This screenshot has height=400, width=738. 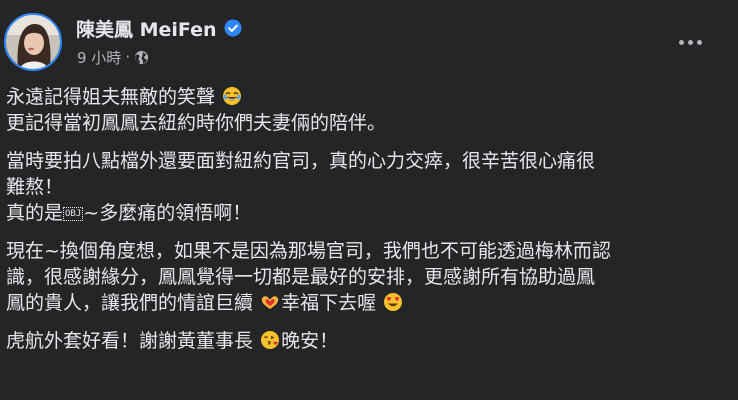 What do you see at coordinates (301, 161) in the screenshot?
I see `text-line: 當時要拍八點檔外還要面對紐約官司，真的心力交瘁，很辛苦很心痛很` at bounding box center [301, 161].